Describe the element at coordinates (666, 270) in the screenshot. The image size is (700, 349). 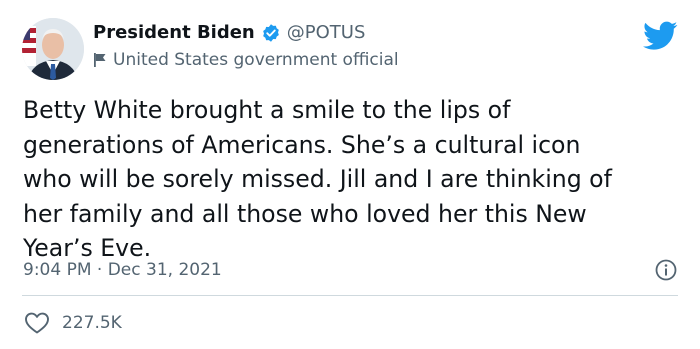
I see `info-icon` at that location.